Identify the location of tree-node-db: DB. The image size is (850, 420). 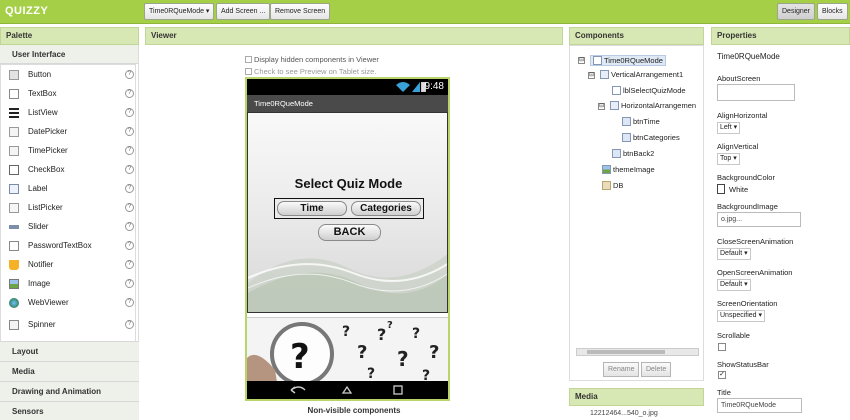
(612, 185).